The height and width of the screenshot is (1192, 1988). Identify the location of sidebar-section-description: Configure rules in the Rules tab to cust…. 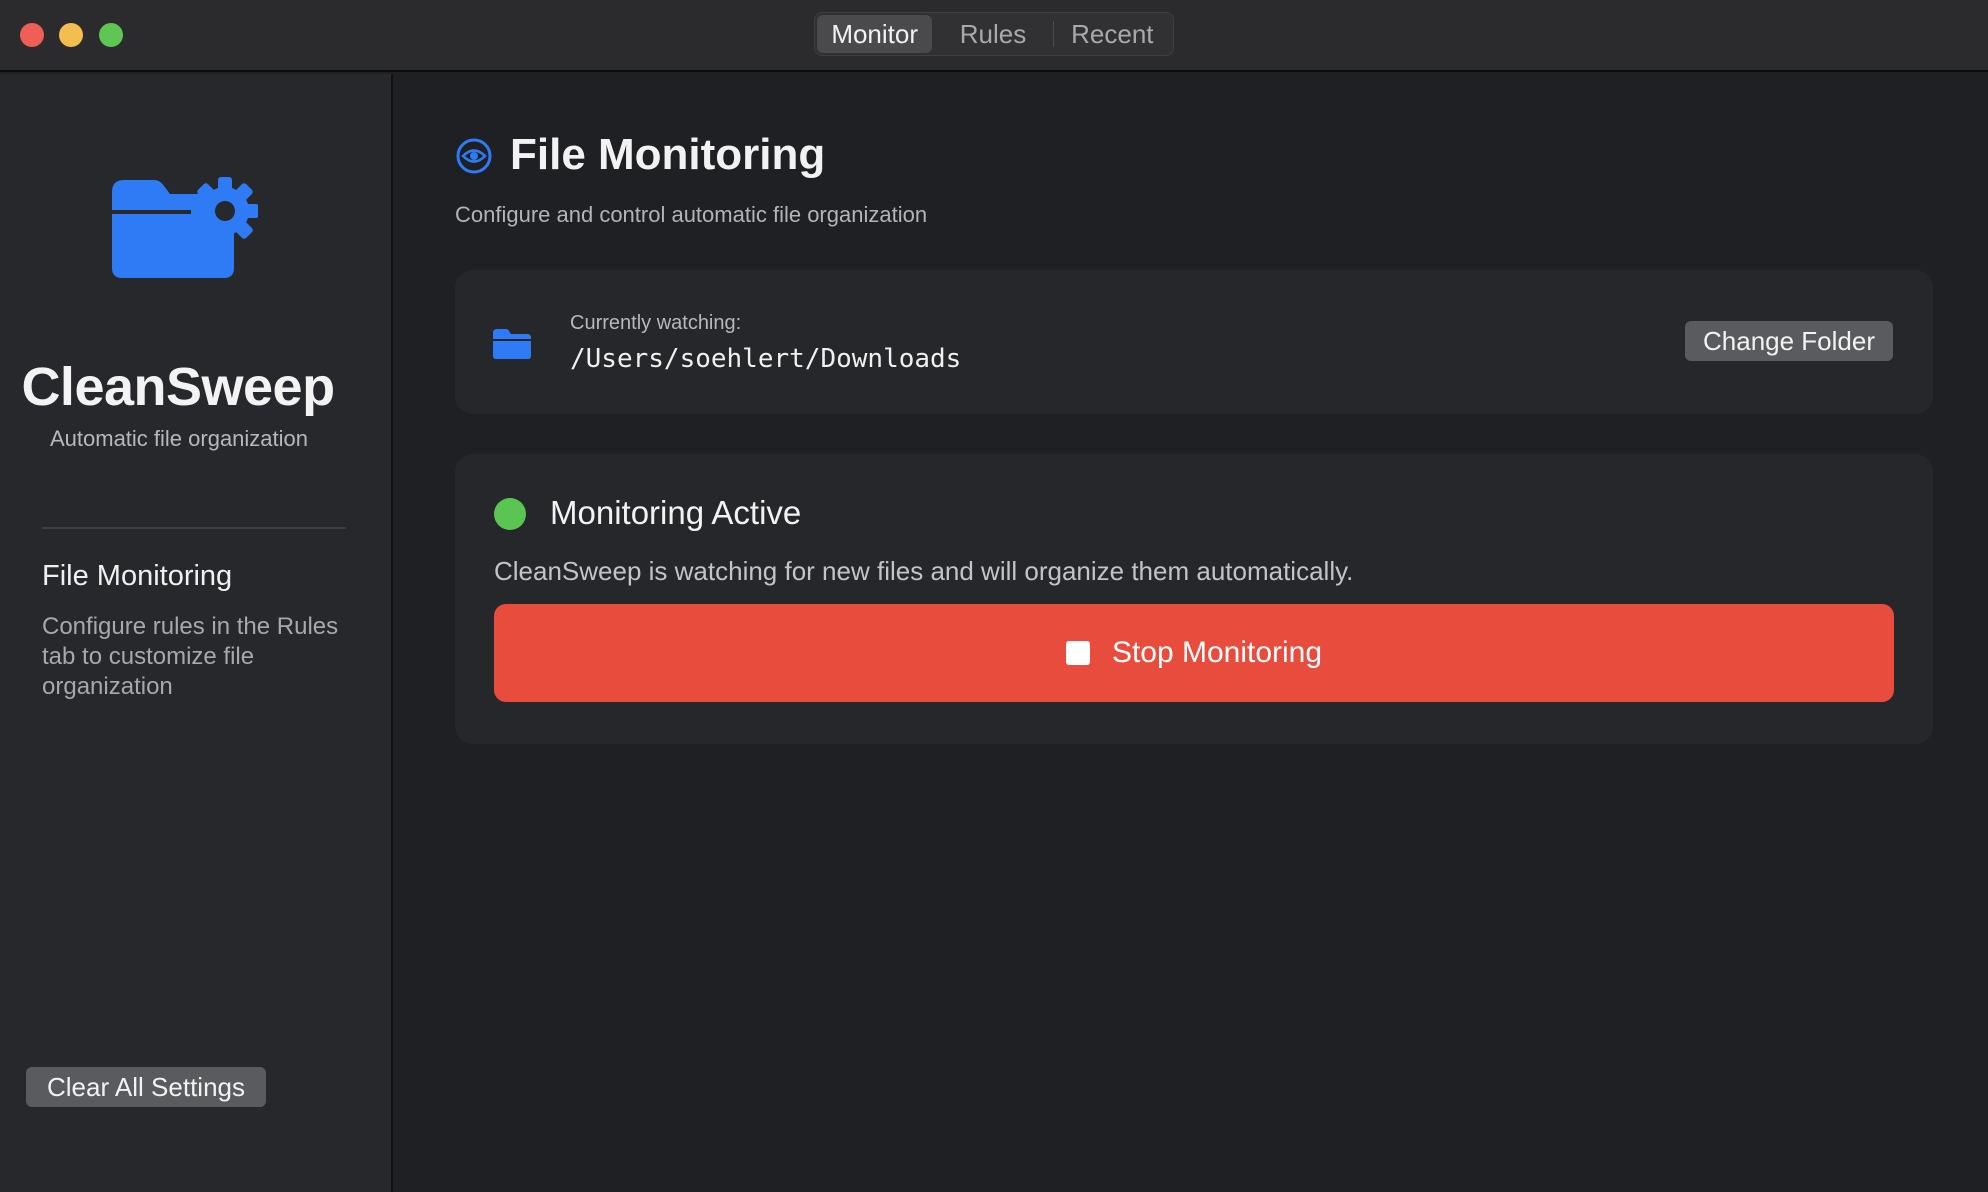
(190, 656).